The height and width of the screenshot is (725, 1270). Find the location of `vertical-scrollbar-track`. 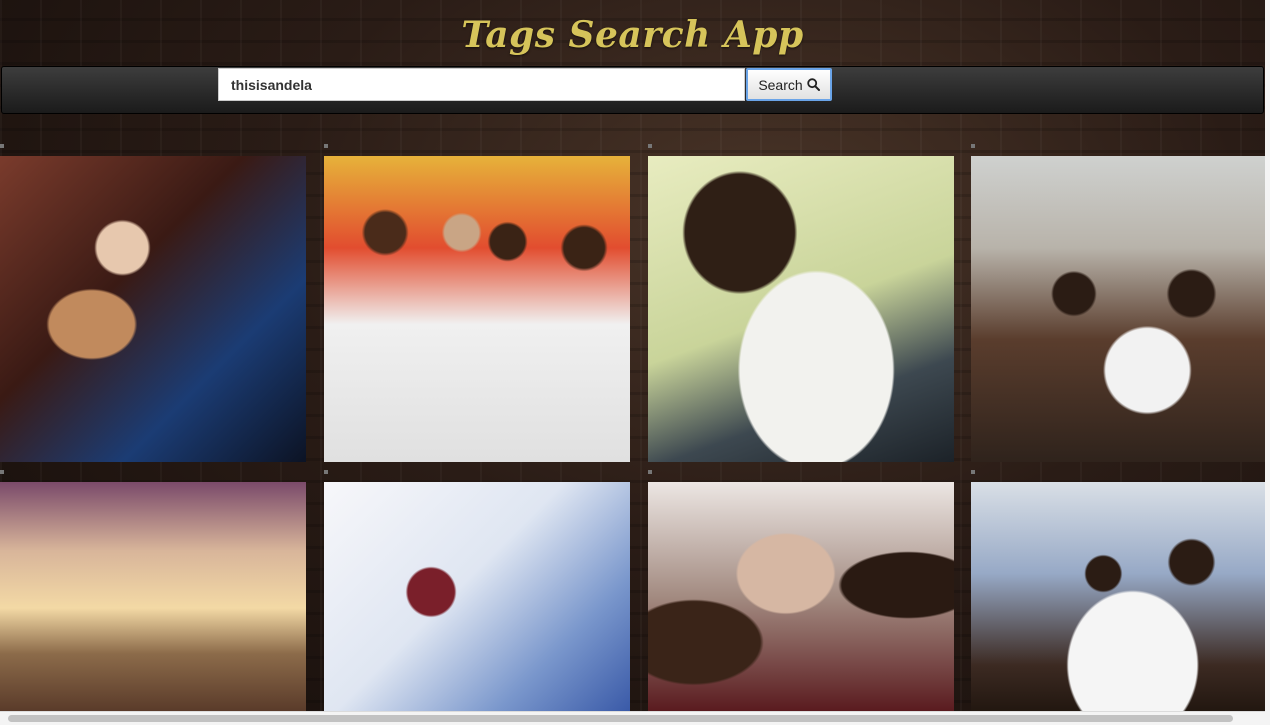

vertical-scrollbar-track is located at coordinates (1267, 362).